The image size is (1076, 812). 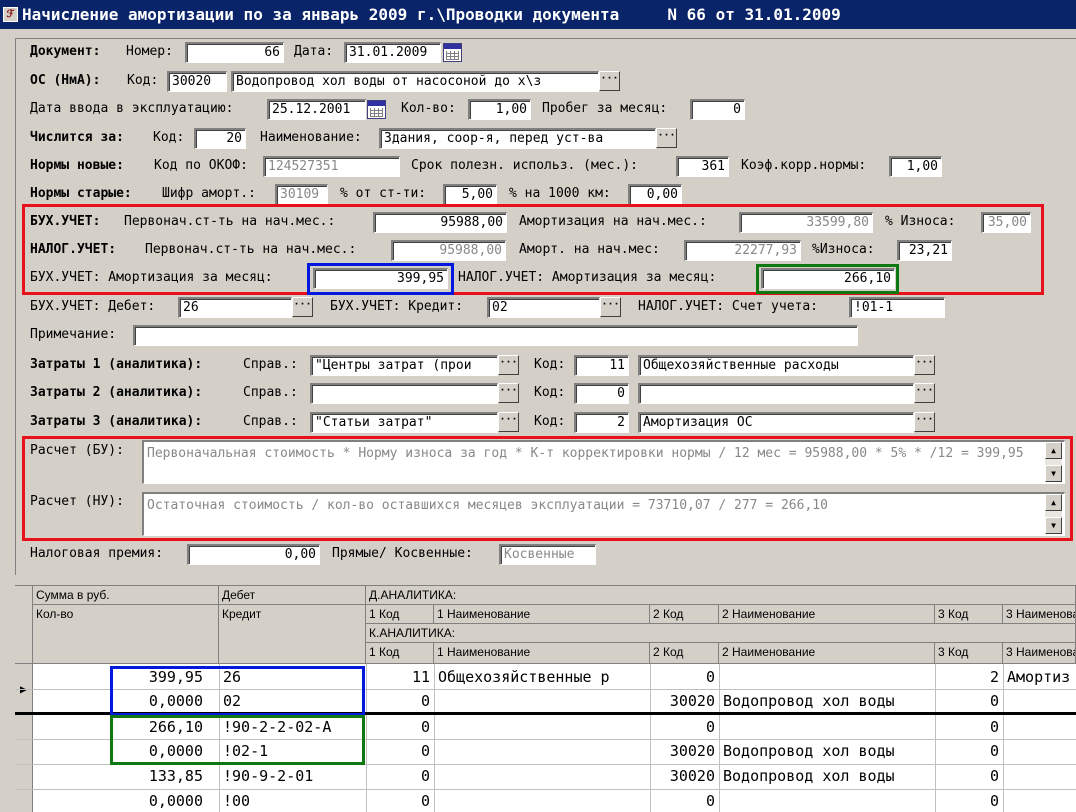 I want to click on os-lookup-button: ···, so click(x=609, y=81).